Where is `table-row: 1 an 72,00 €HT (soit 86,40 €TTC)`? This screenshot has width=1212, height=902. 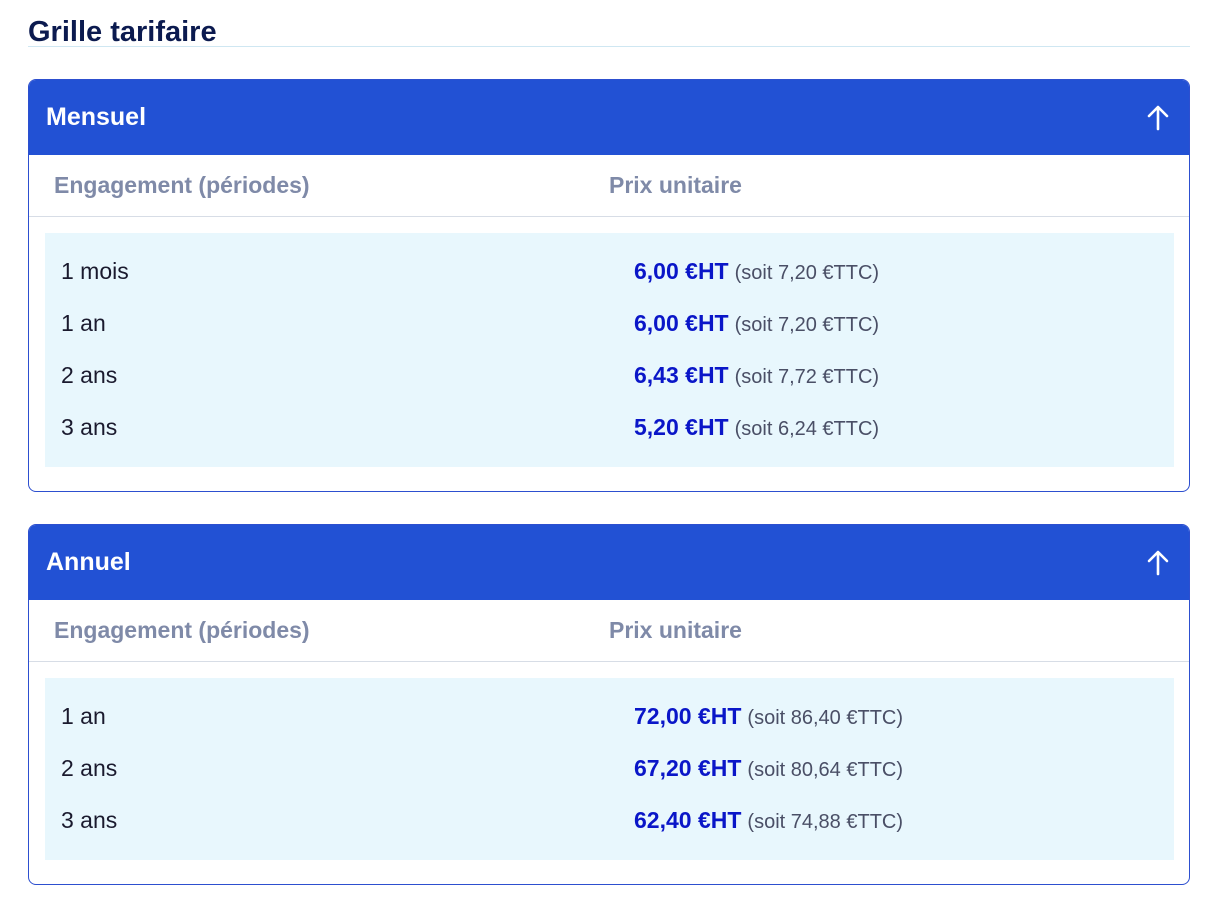
table-row: 1 an 72,00 €HT (soit 86,40 €TTC) is located at coordinates (609, 716).